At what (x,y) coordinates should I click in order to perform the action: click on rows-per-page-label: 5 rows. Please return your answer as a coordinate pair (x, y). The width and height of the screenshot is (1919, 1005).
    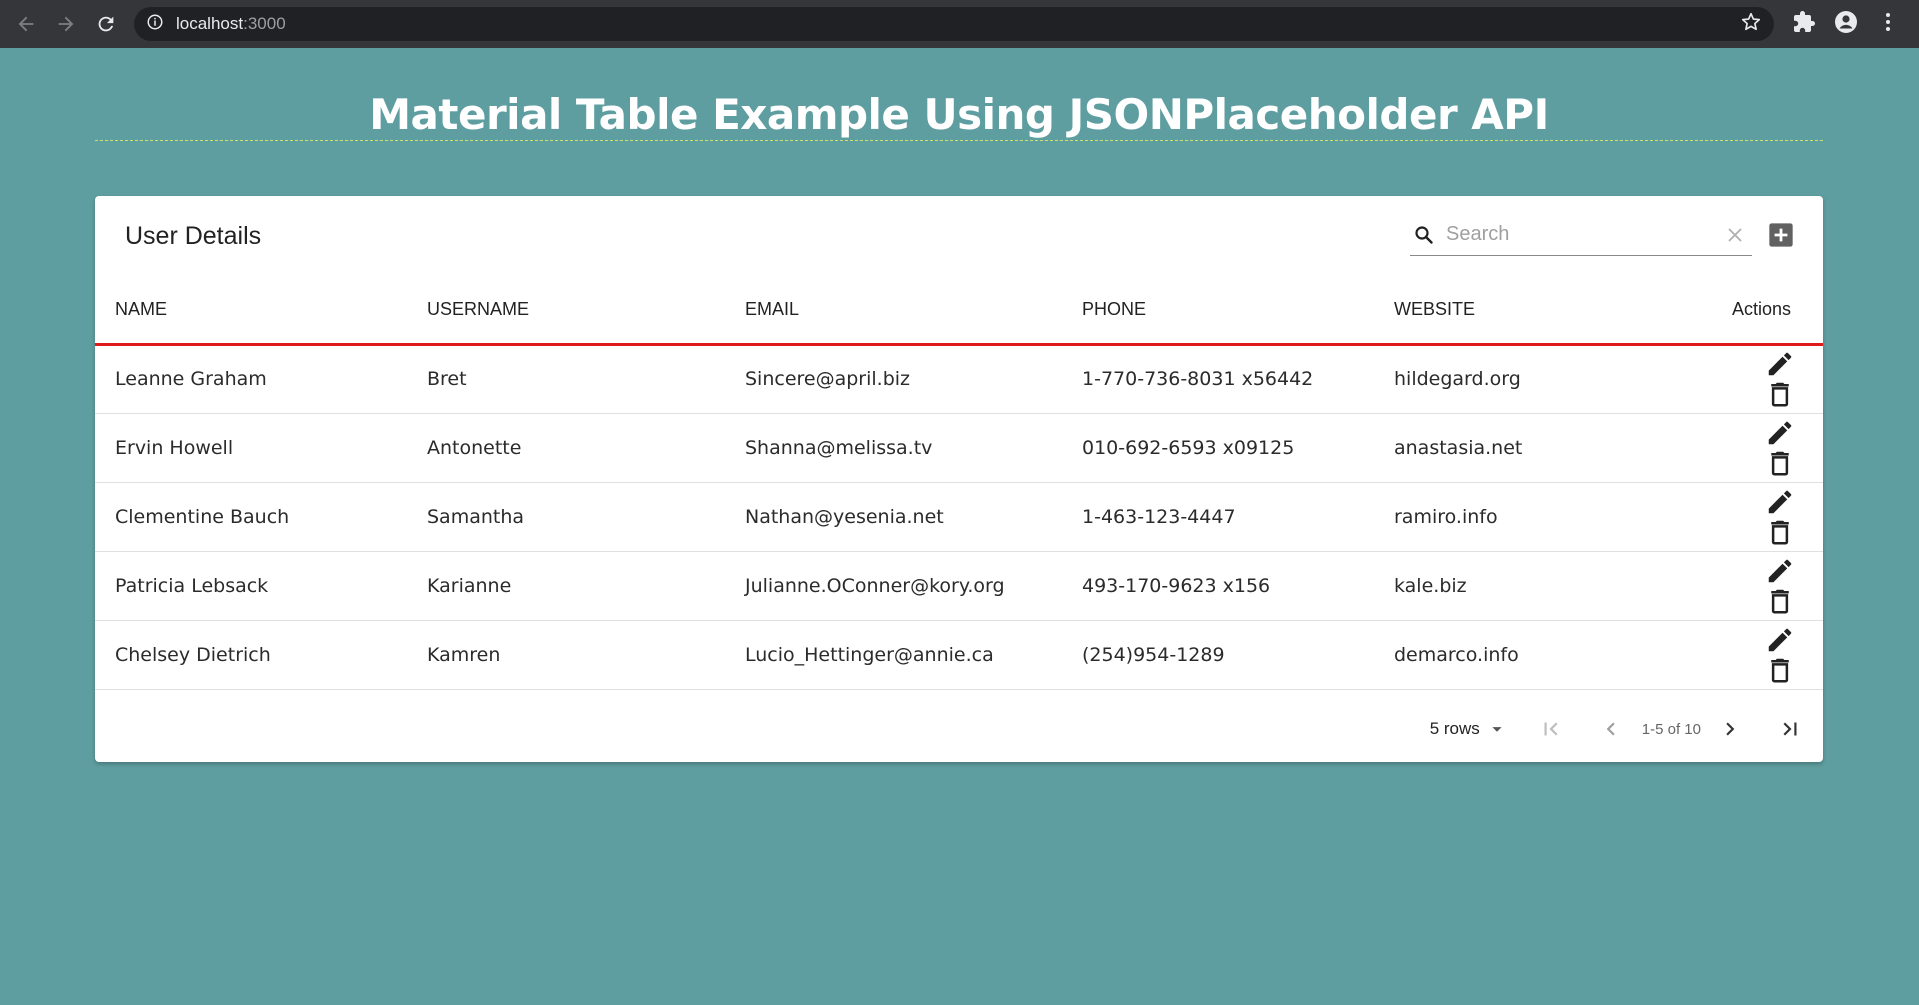
    Looking at the image, I should click on (1454, 728).